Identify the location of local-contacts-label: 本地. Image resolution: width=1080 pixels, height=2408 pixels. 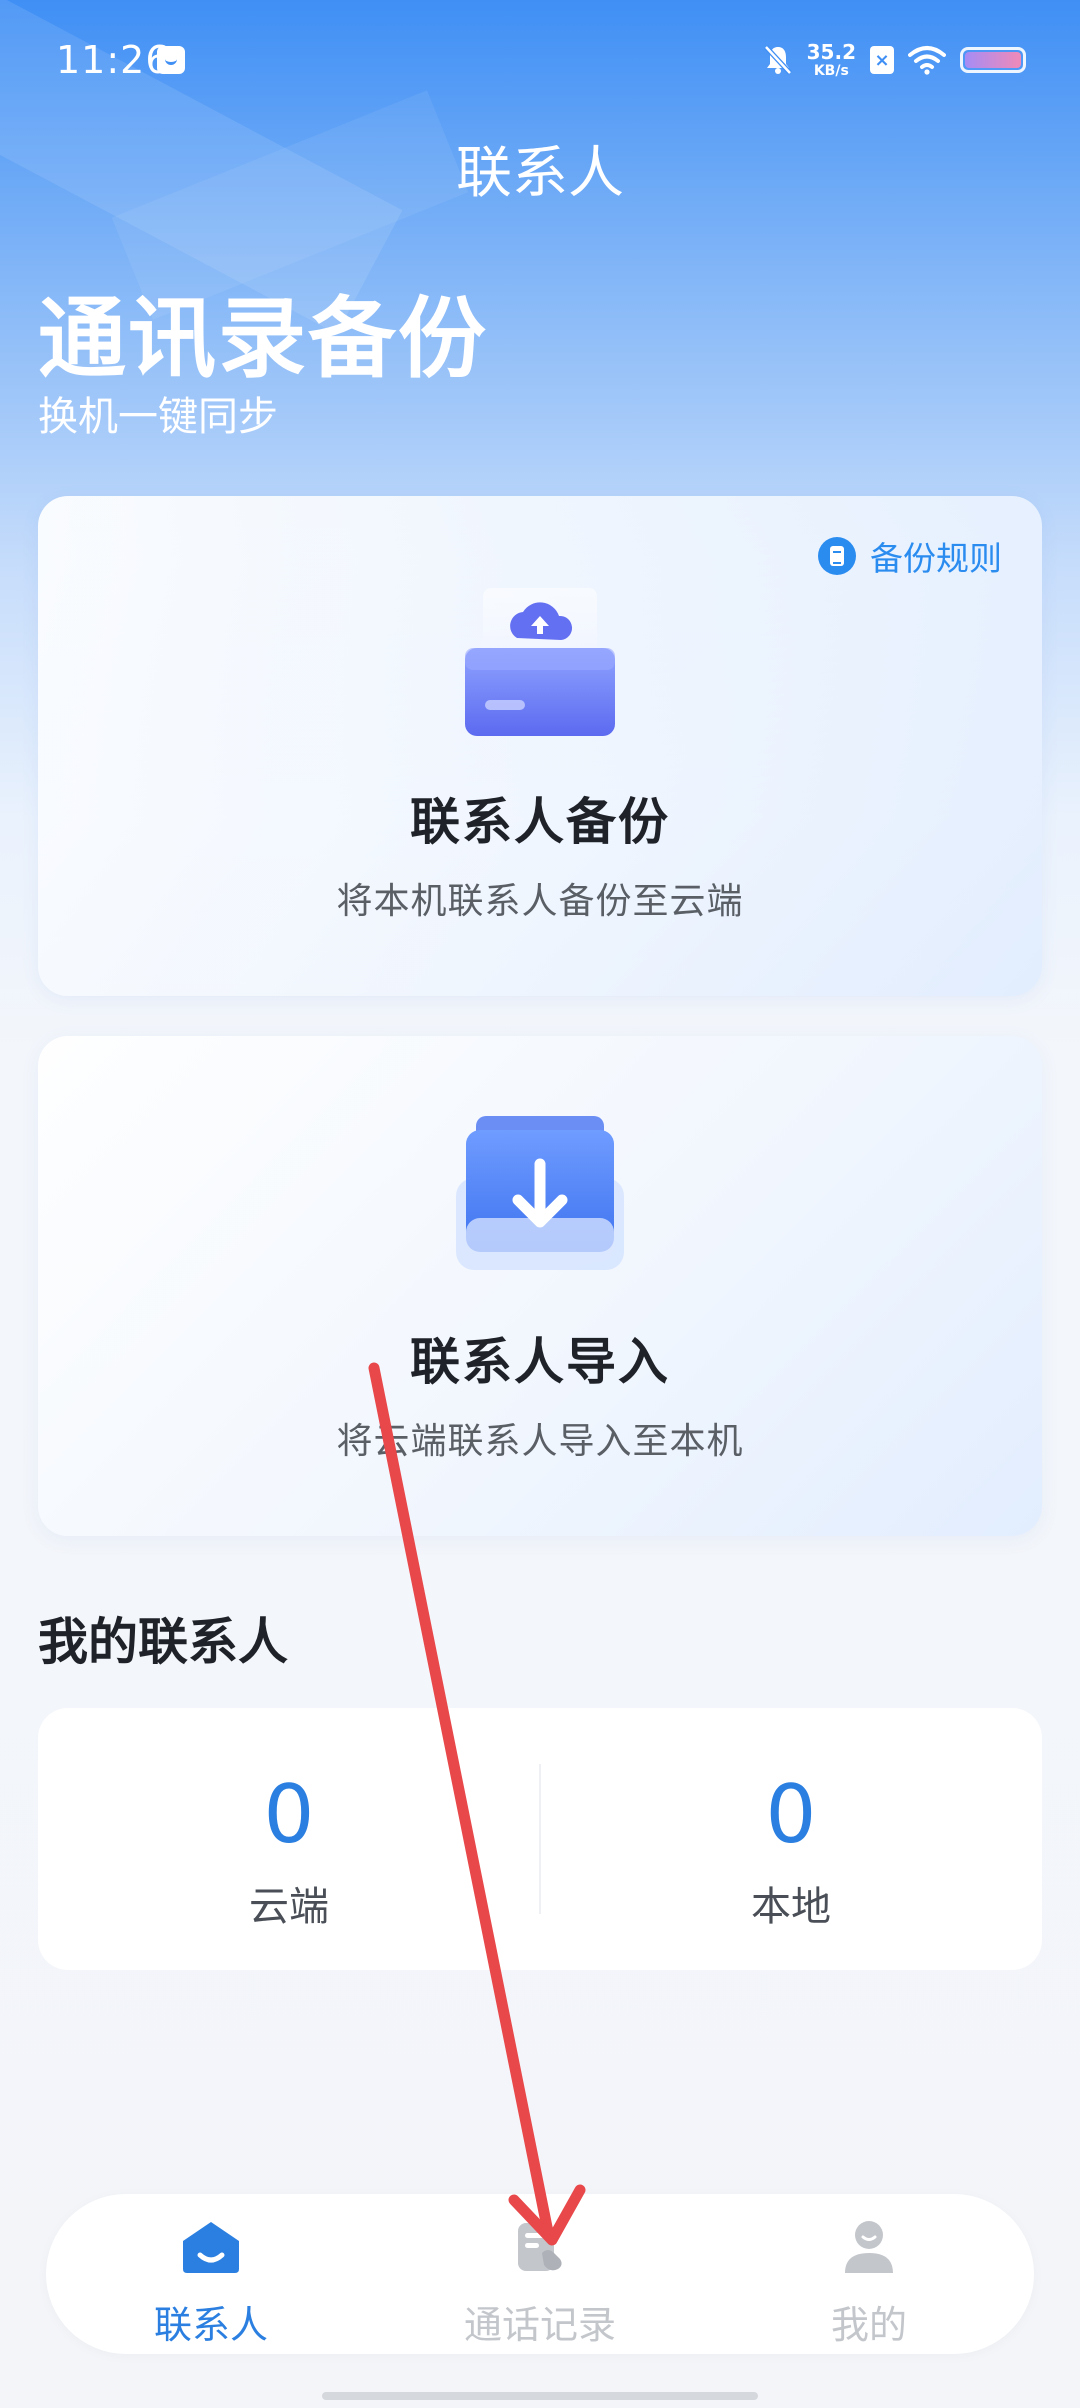
(791, 1907).